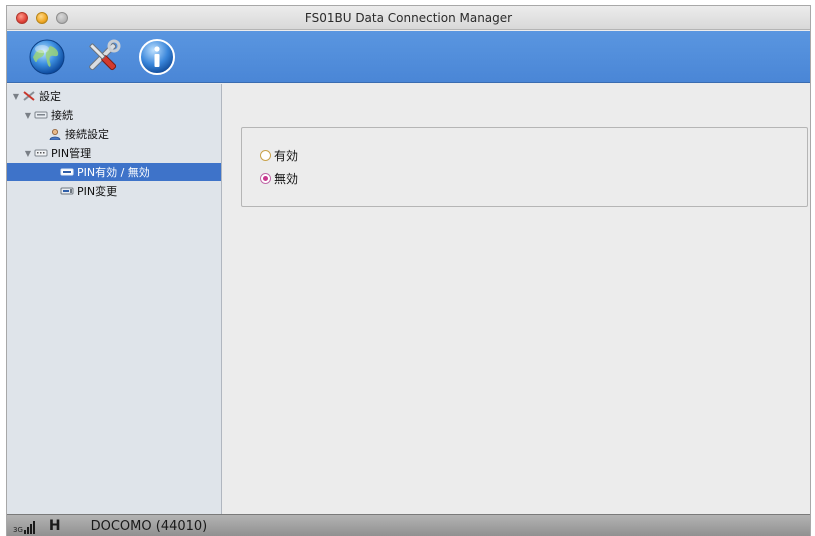 This screenshot has height=536, width=815. Describe the element at coordinates (524, 167) in the screenshot. I see `pin-setting-group: 有効 無効` at that location.